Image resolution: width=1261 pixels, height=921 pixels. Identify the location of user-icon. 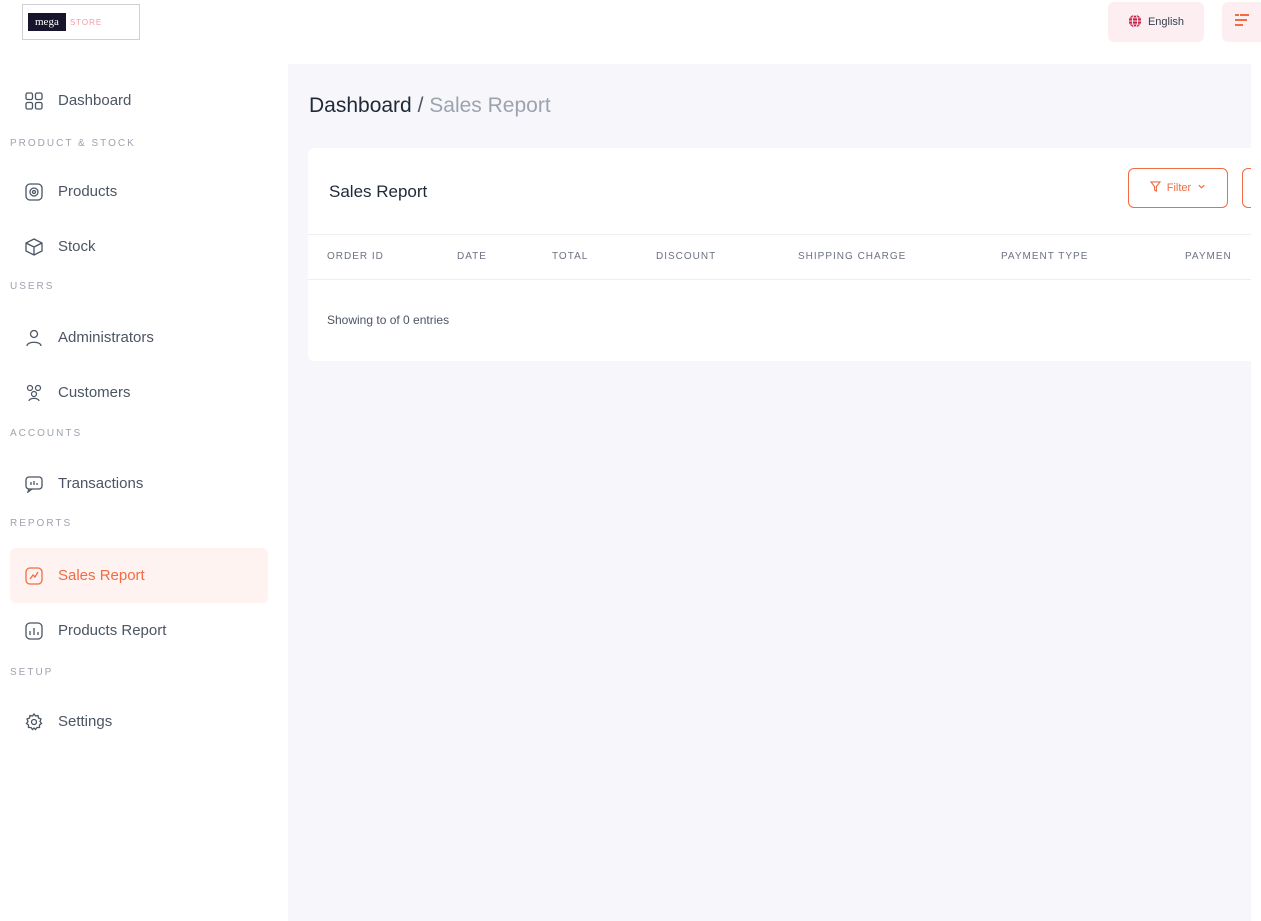
(34, 338).